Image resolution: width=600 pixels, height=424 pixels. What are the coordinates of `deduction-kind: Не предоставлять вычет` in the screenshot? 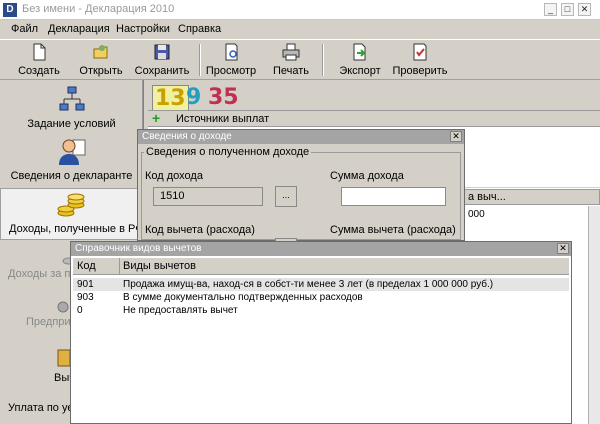 It's located at (180, 310).